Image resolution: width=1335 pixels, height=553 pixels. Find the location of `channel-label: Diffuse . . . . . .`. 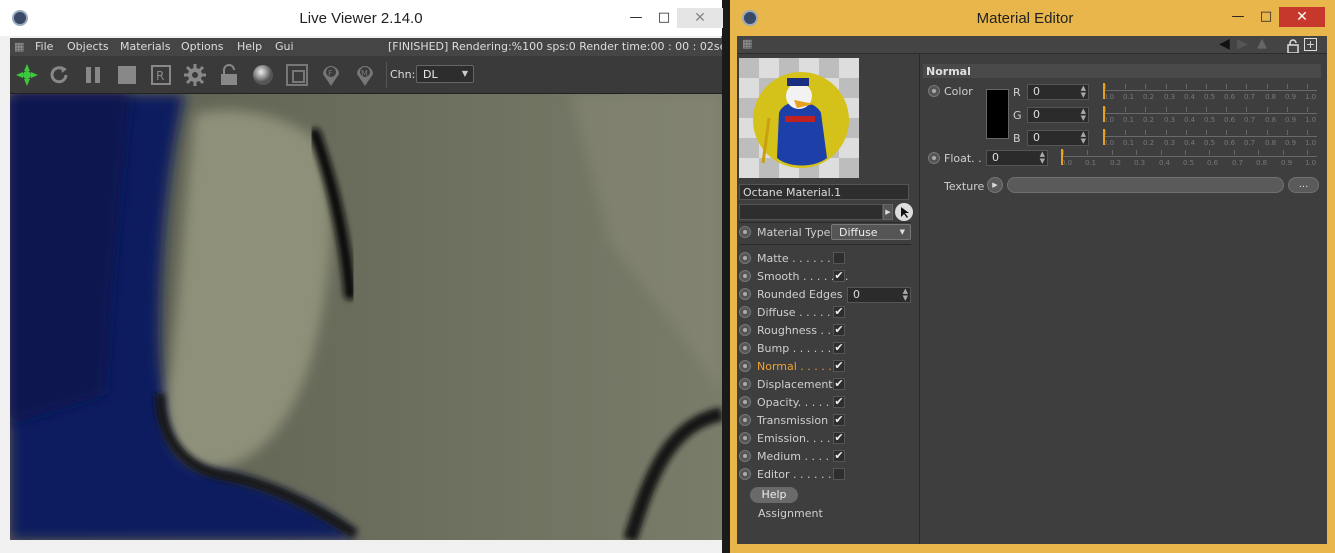

channel-label: Diffuse . . . . . . is located at coordinates (797, 312).